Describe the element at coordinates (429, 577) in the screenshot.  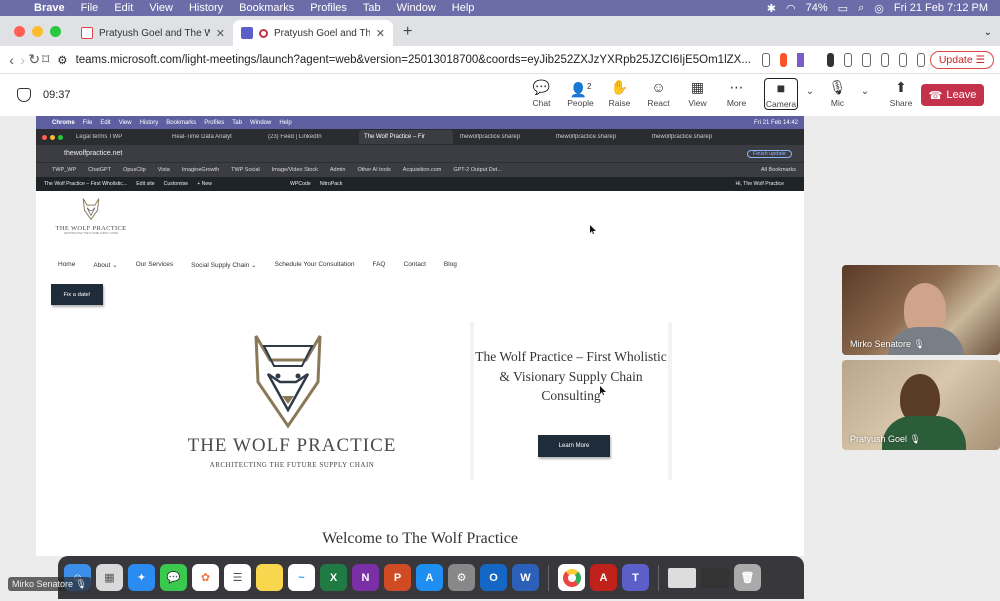
I see `app-store-icon: A` at that location.